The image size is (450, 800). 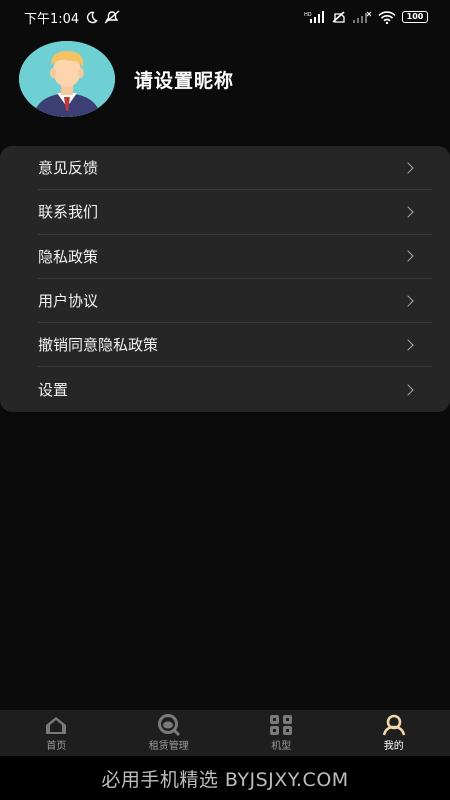 I want to click on status-time: 下午1:04, so click(x=52, y=19).